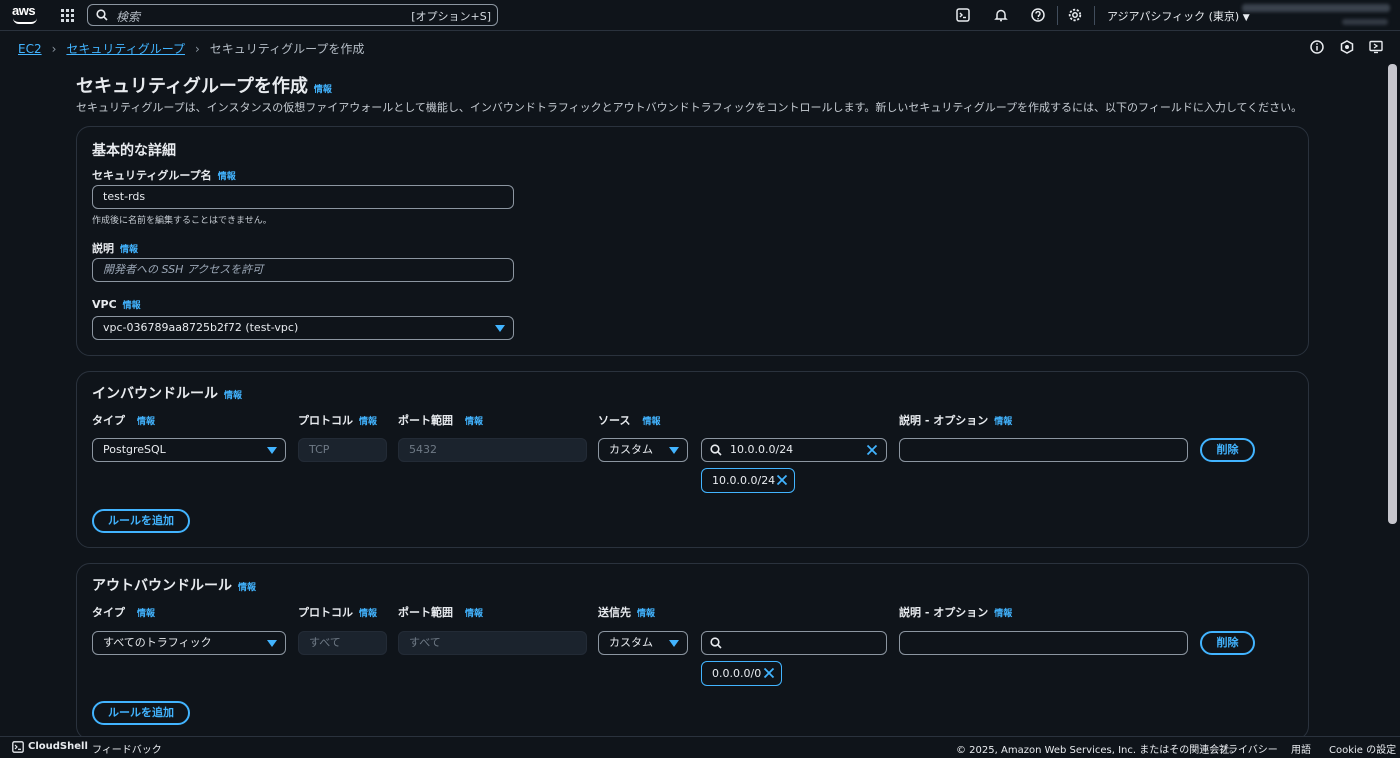  What do you see at coordinates (700, 15) in the screenshot?
I see `top-navigation: aws 検索 [オプション+S] アジアパシフィック (東京) ▼` at bounding box center [700, 15].